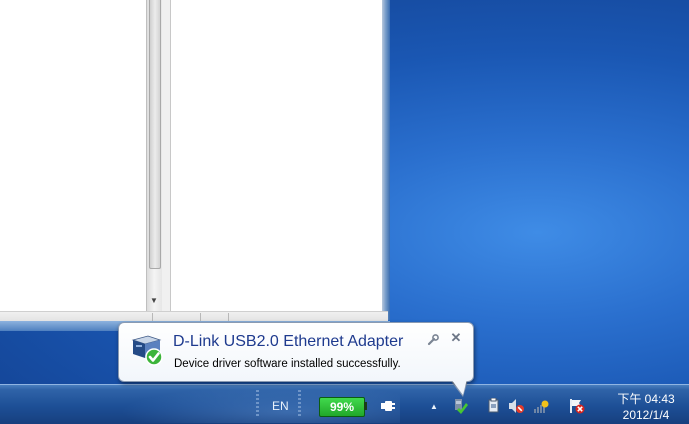 This screenshot has height=424, width=689. Describe the element at coordinates (456, 338) in the screenshot. I see `close-icon: ✕` at that location.